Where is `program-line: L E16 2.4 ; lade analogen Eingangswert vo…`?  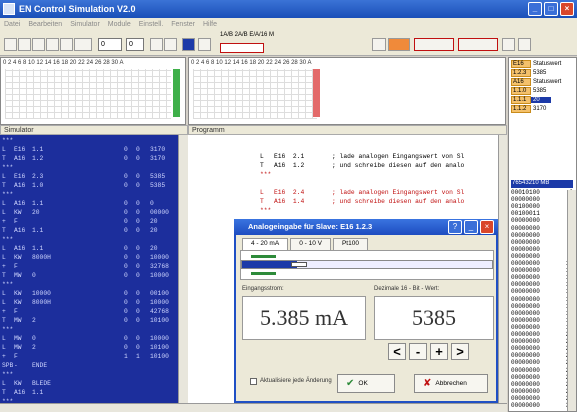 program-line: L E16 2.4 ; lade analogen Eingangswert vo… is located at coordinates (362, 192).